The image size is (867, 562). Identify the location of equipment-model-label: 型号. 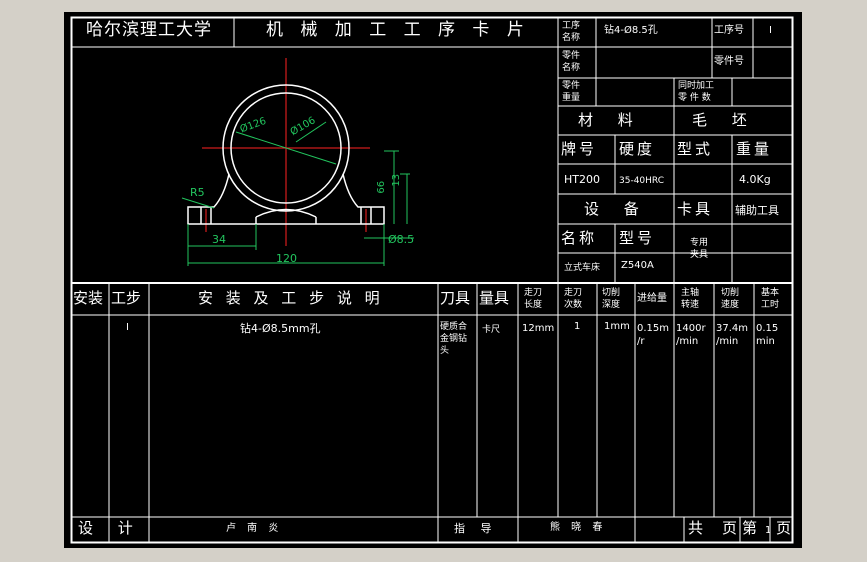
(637, 238).